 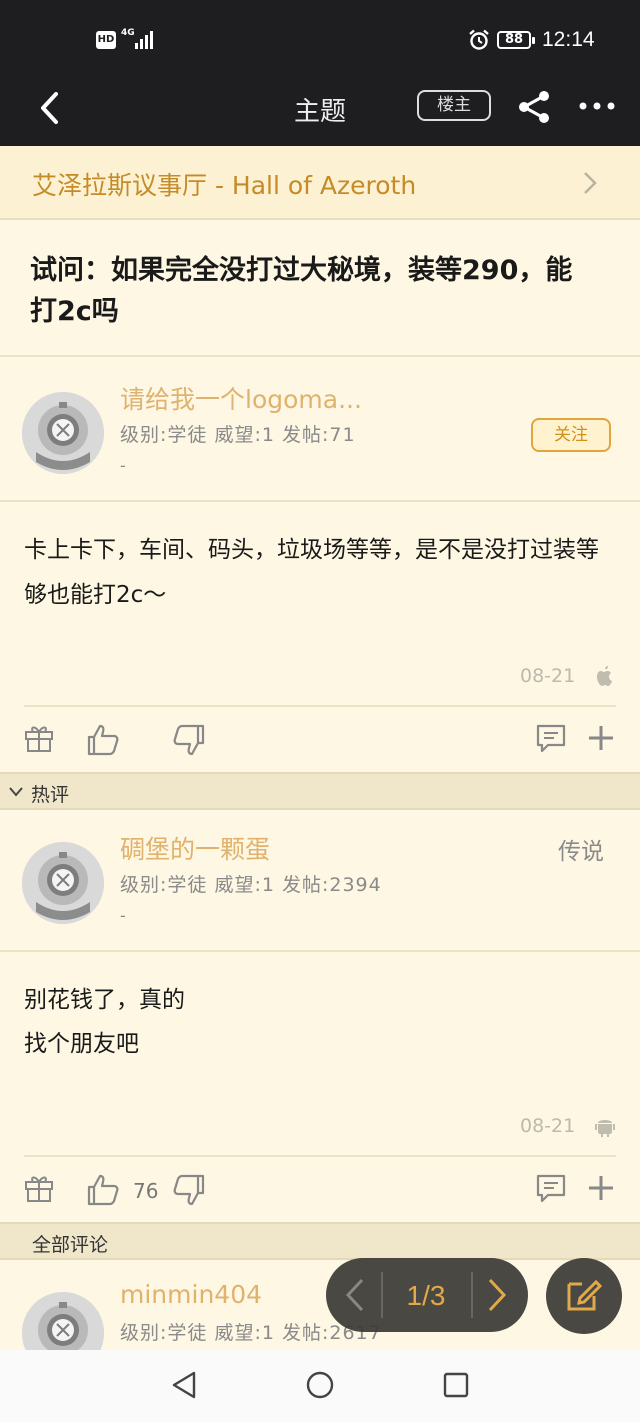 I want to click on hot-replies-header: 热评, so click(x=320, y=791).